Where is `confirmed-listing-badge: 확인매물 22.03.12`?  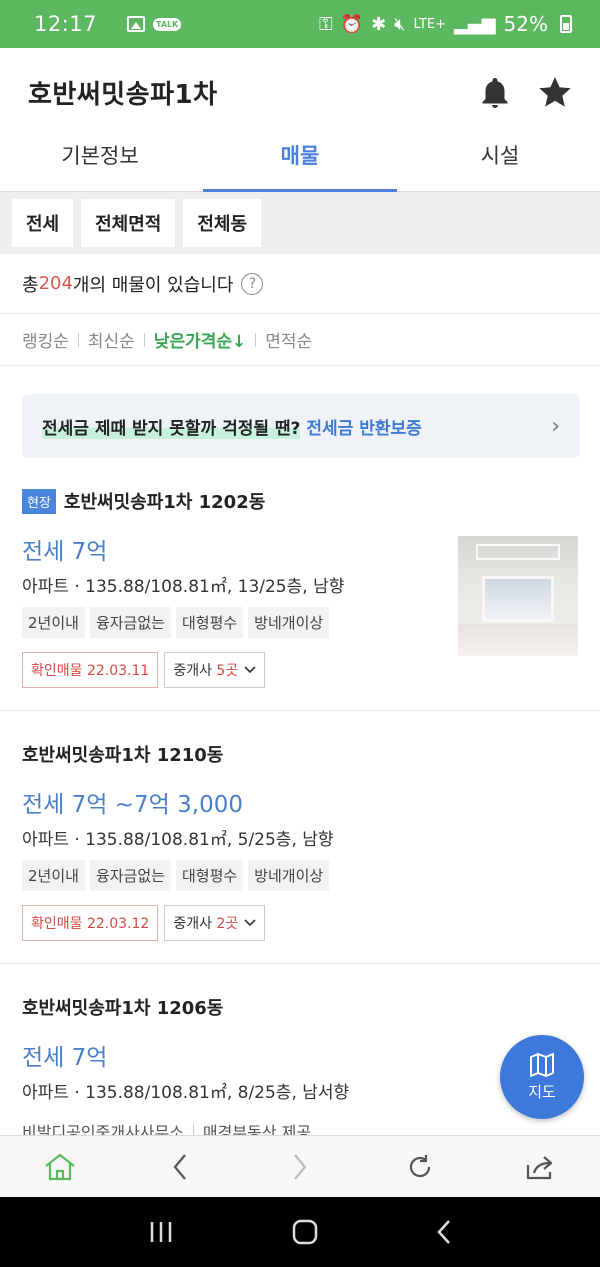 confirmed-listing-badge: 확인매물 22.03.12 is located at coordinates (90, 923).